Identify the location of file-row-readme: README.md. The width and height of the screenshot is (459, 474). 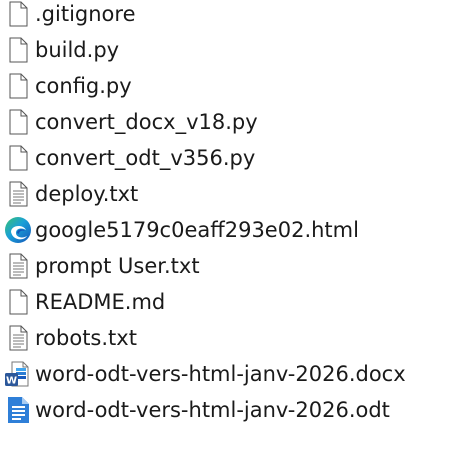
(229, 302).